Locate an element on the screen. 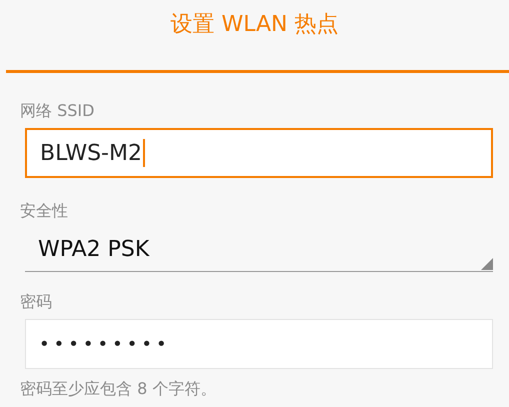  text-cursor-icon is located at coordinates (143, 153).